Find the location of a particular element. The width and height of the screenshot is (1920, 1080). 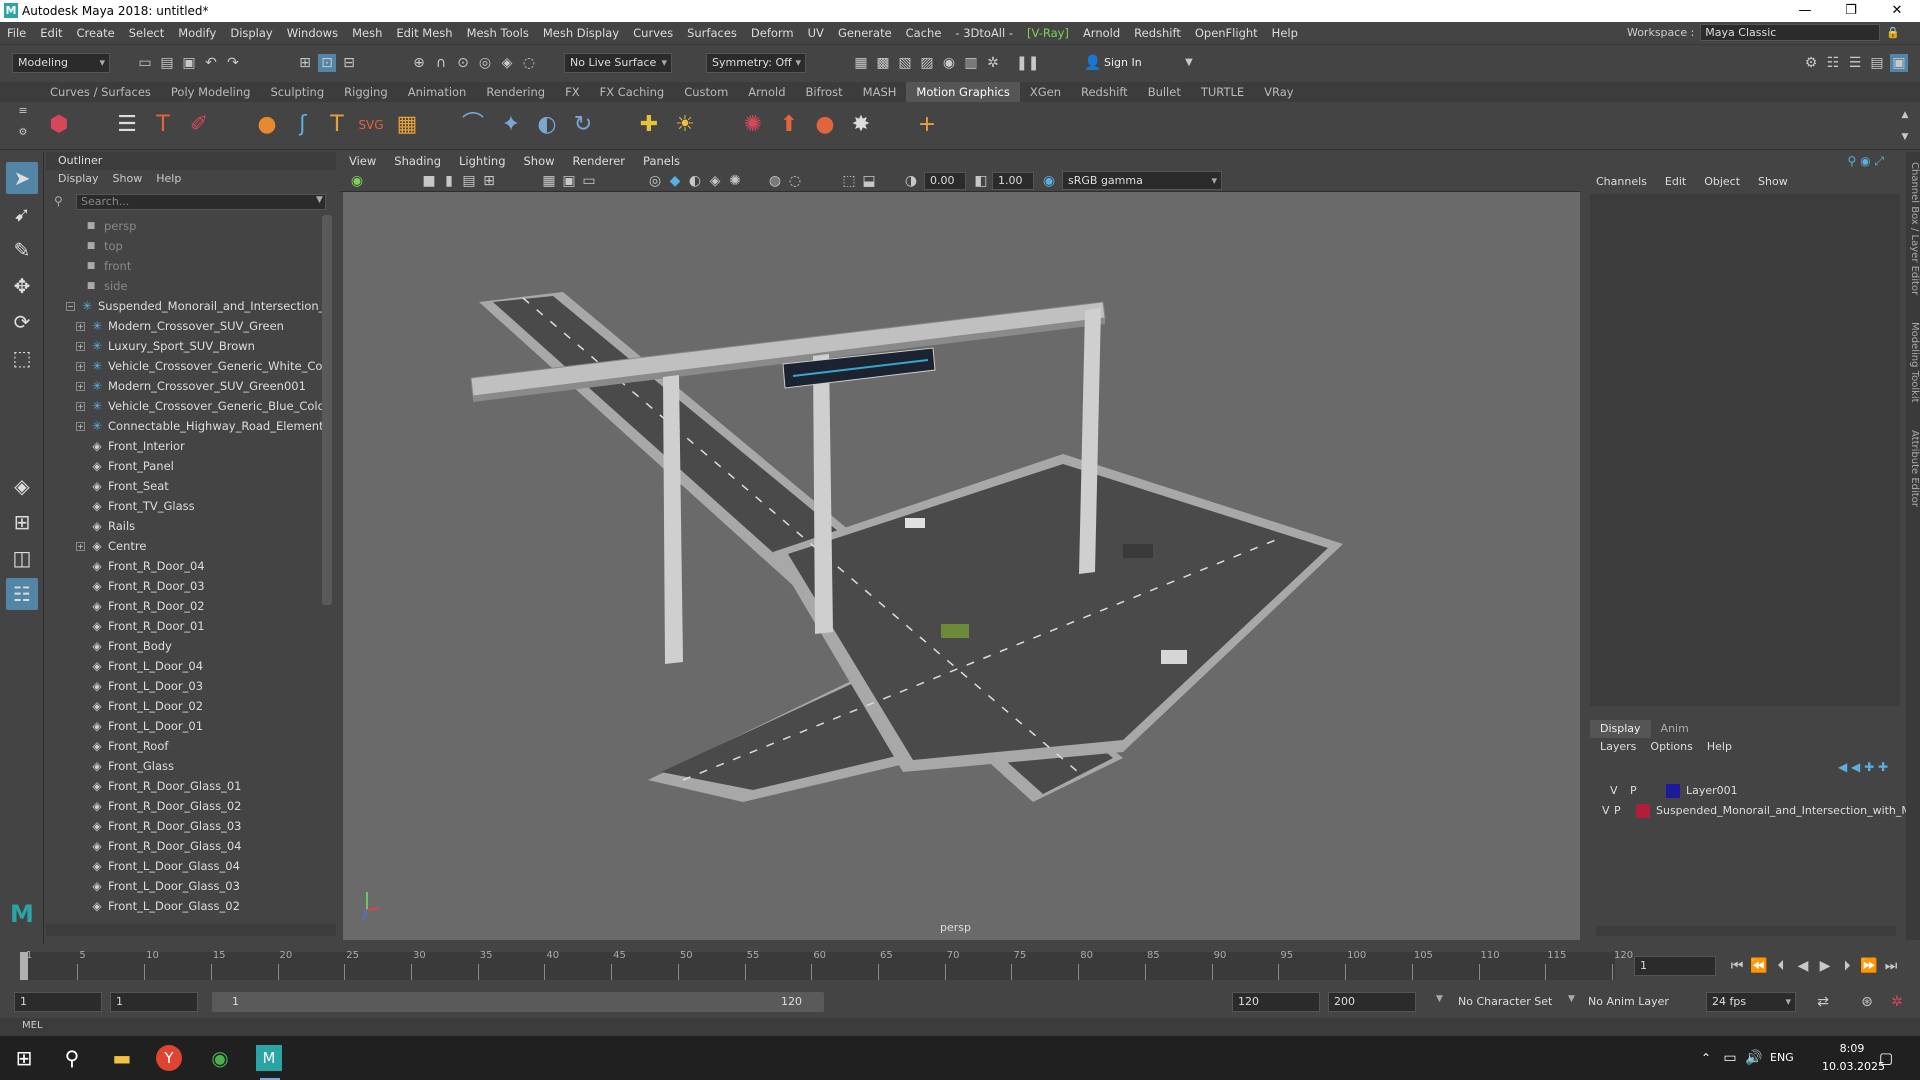

gamma-field: 1.00 is located at coordinates (1013, 181).